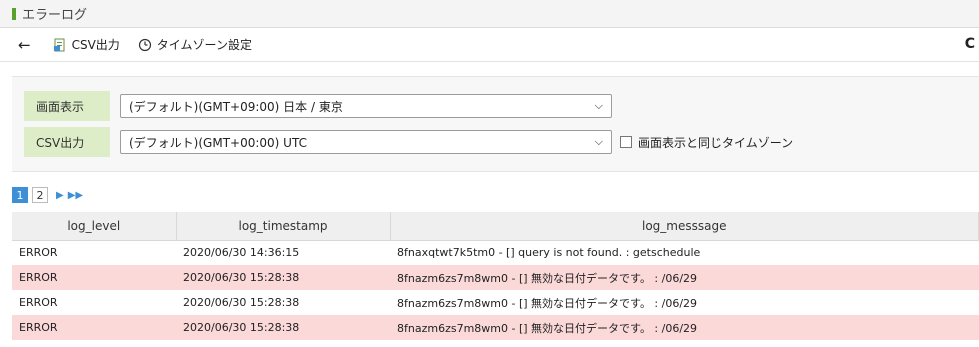 This screenshot has height=347, width=979. I want to click on same-timezone-checkbox: 画面表示と同じタイムゾーン, so click(706, 142).